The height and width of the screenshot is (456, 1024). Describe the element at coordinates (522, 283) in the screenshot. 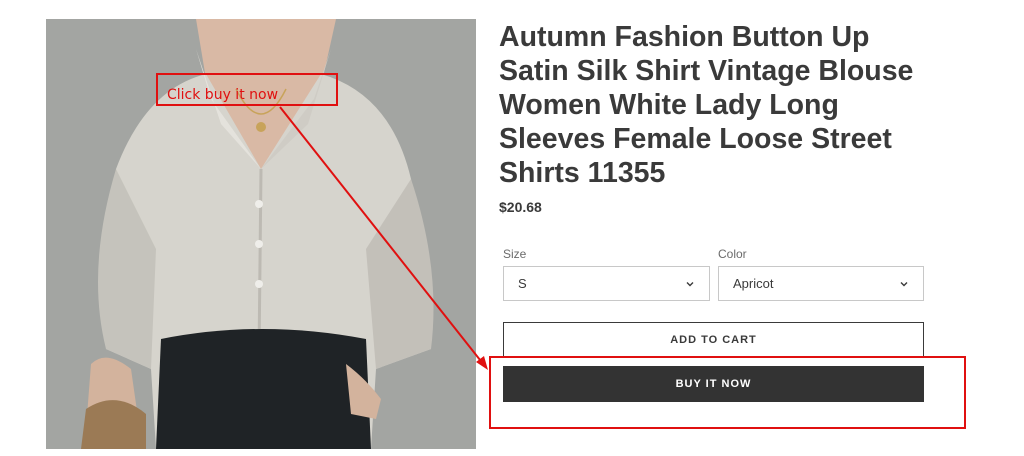

I see `size-select-value: S` at that location.